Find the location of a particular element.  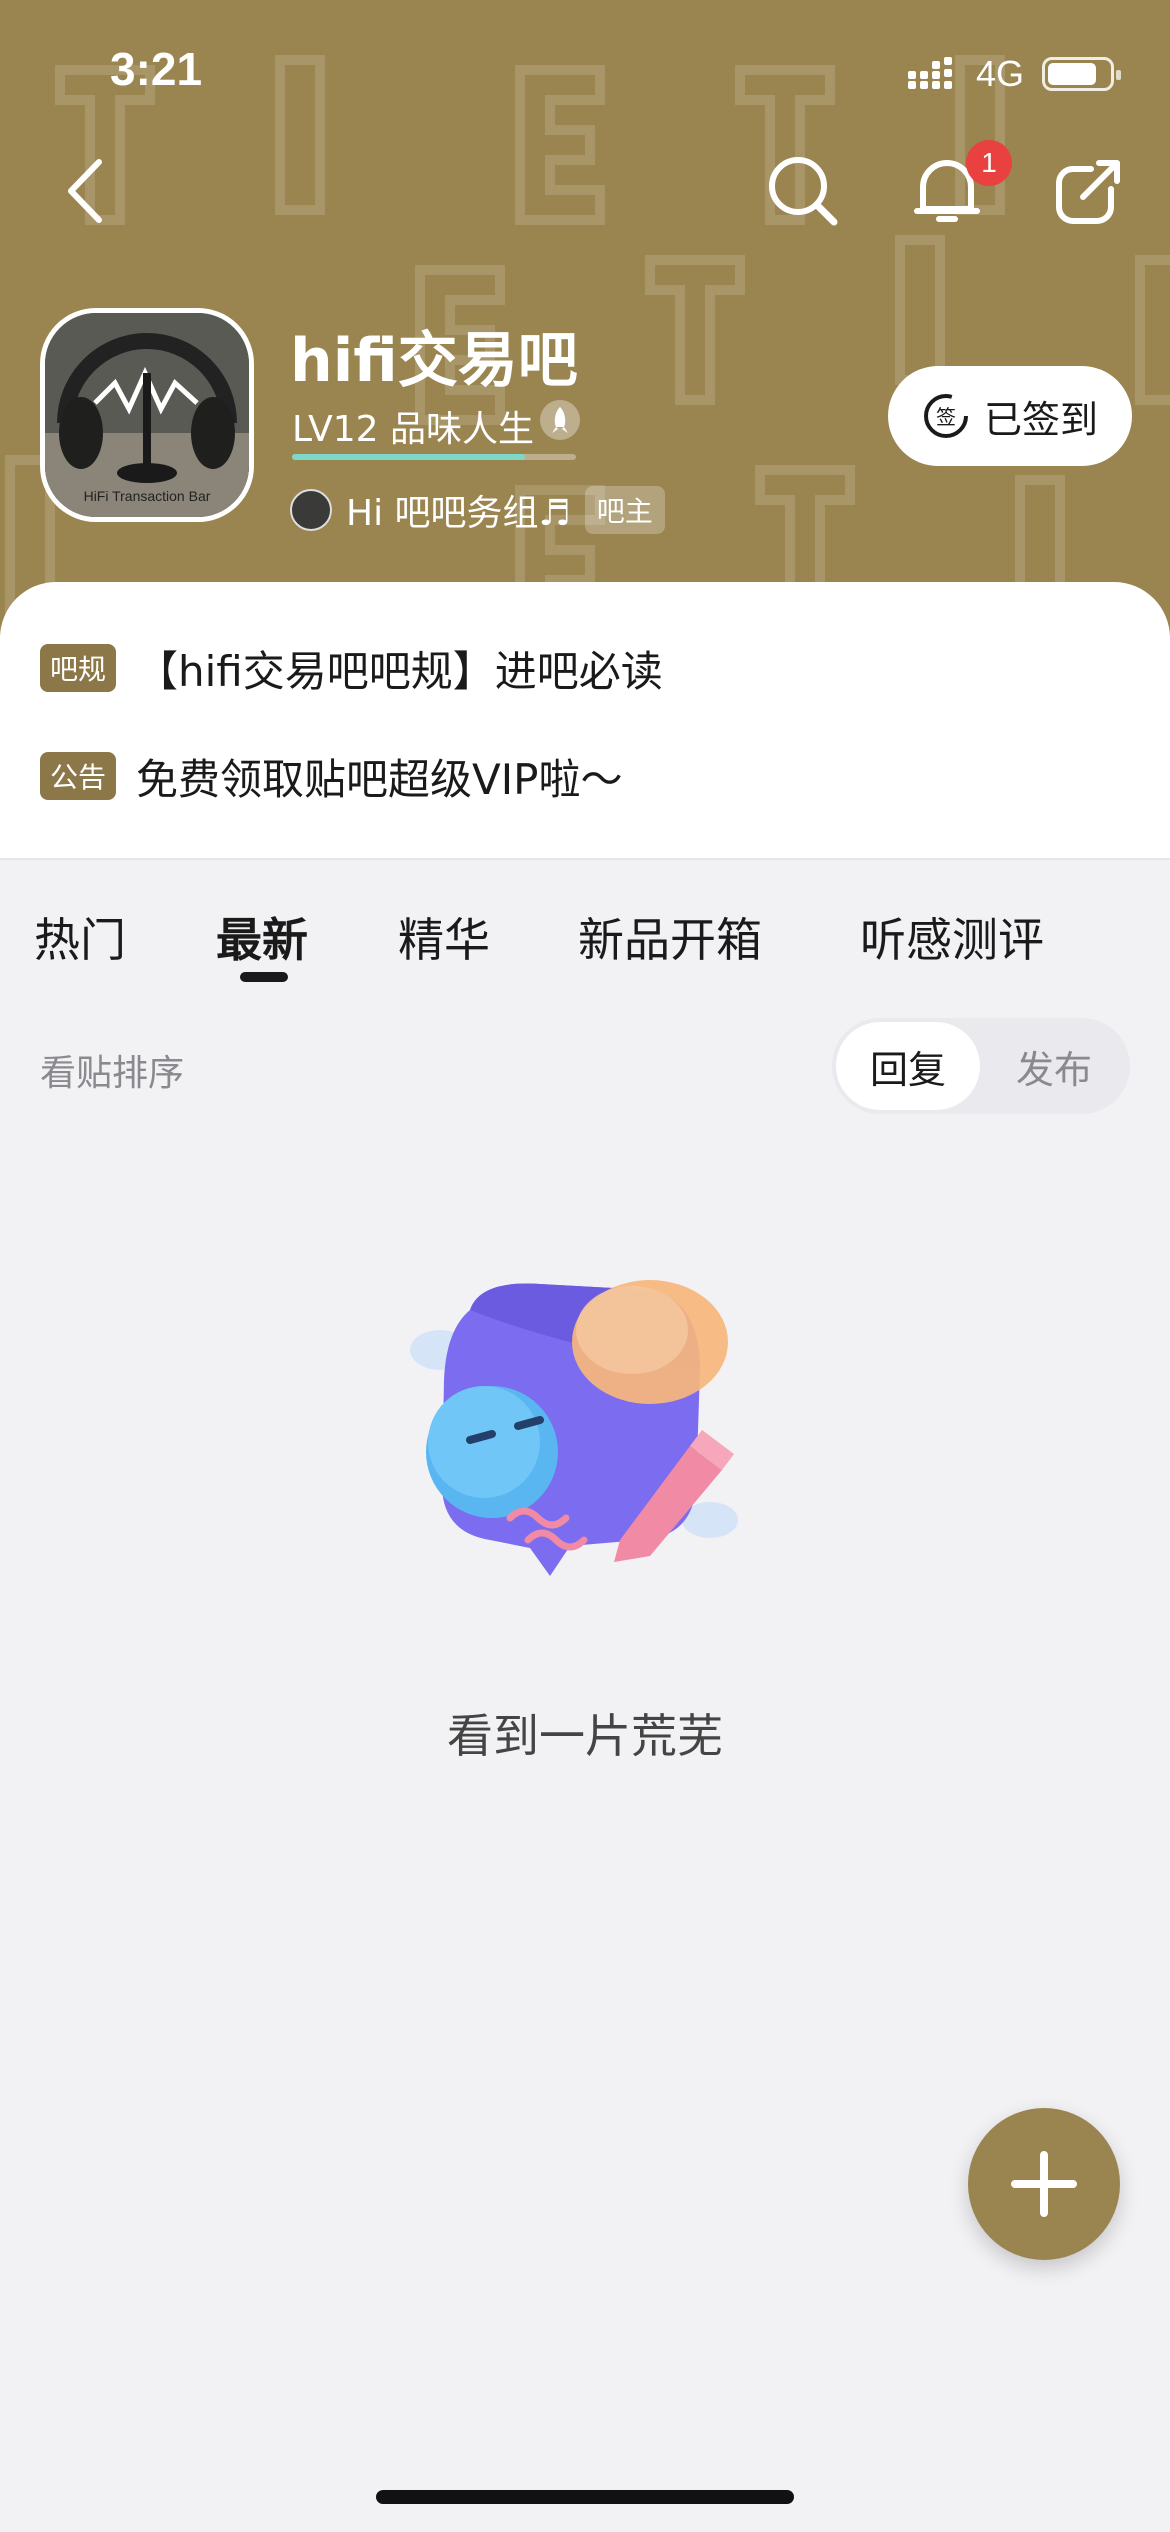

tab-unboxing: 新品开箱 is located at coordinates (670, 937).